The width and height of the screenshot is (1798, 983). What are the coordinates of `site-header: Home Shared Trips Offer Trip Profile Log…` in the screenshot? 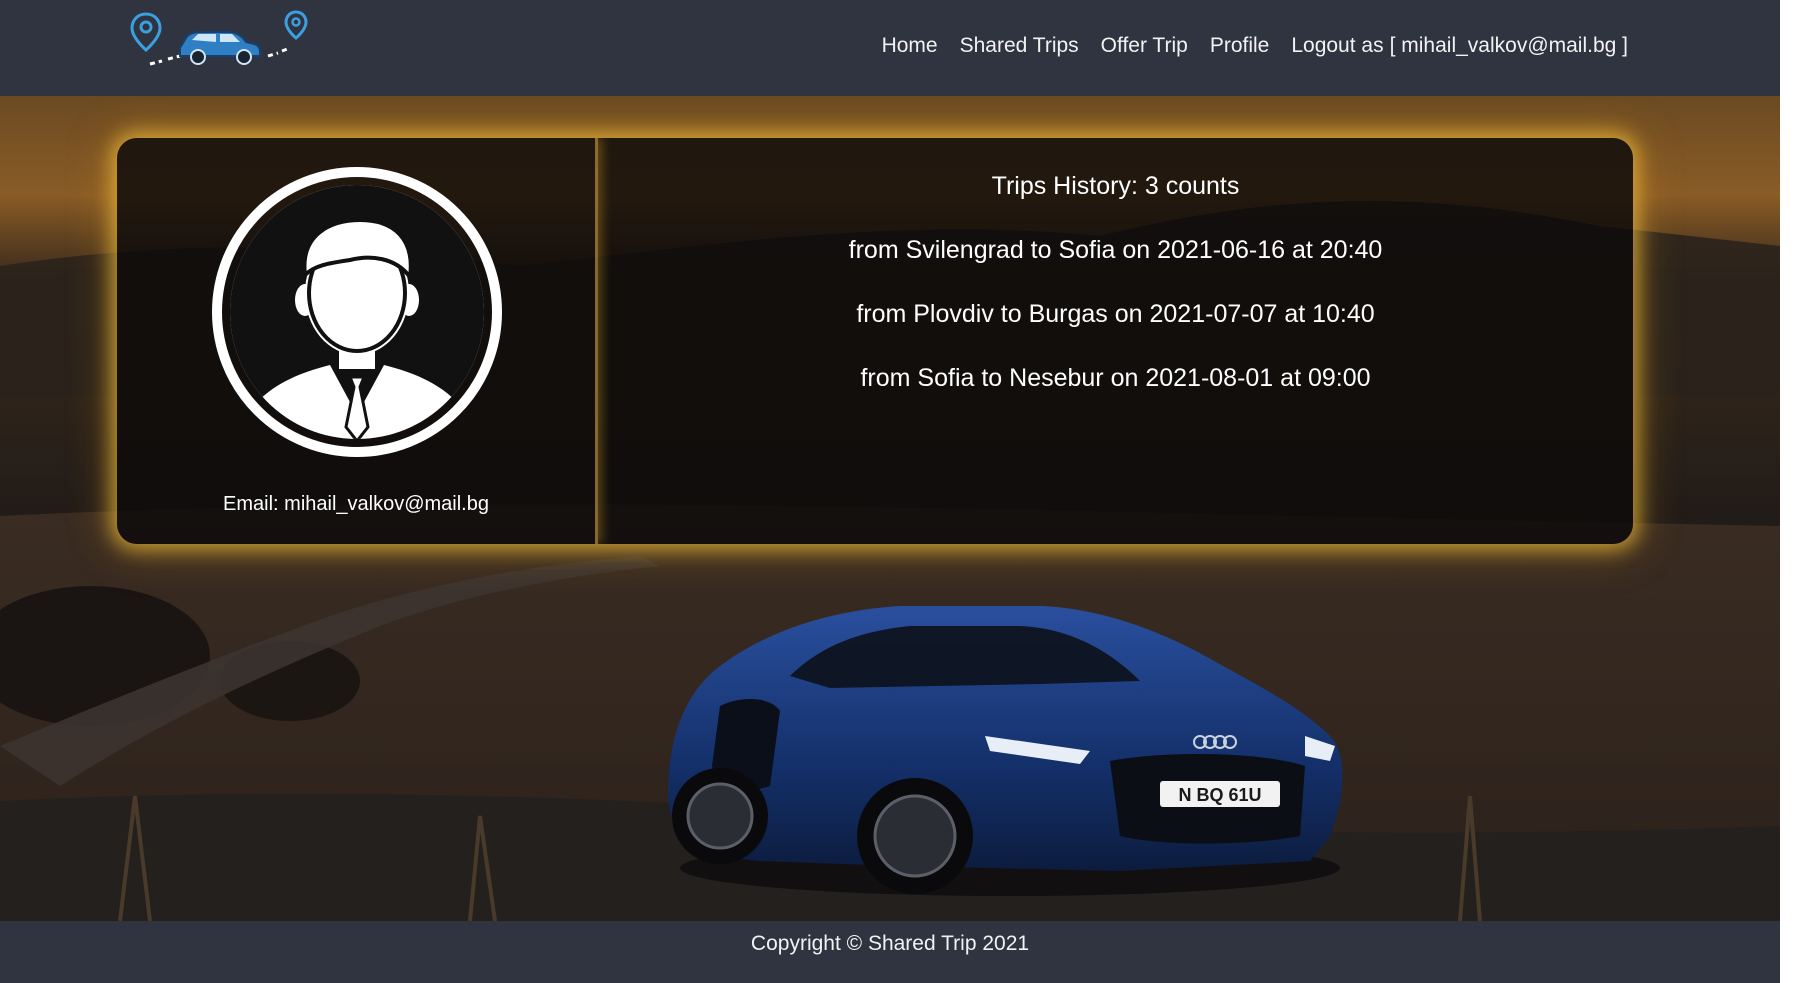 It's located at (890, 48).